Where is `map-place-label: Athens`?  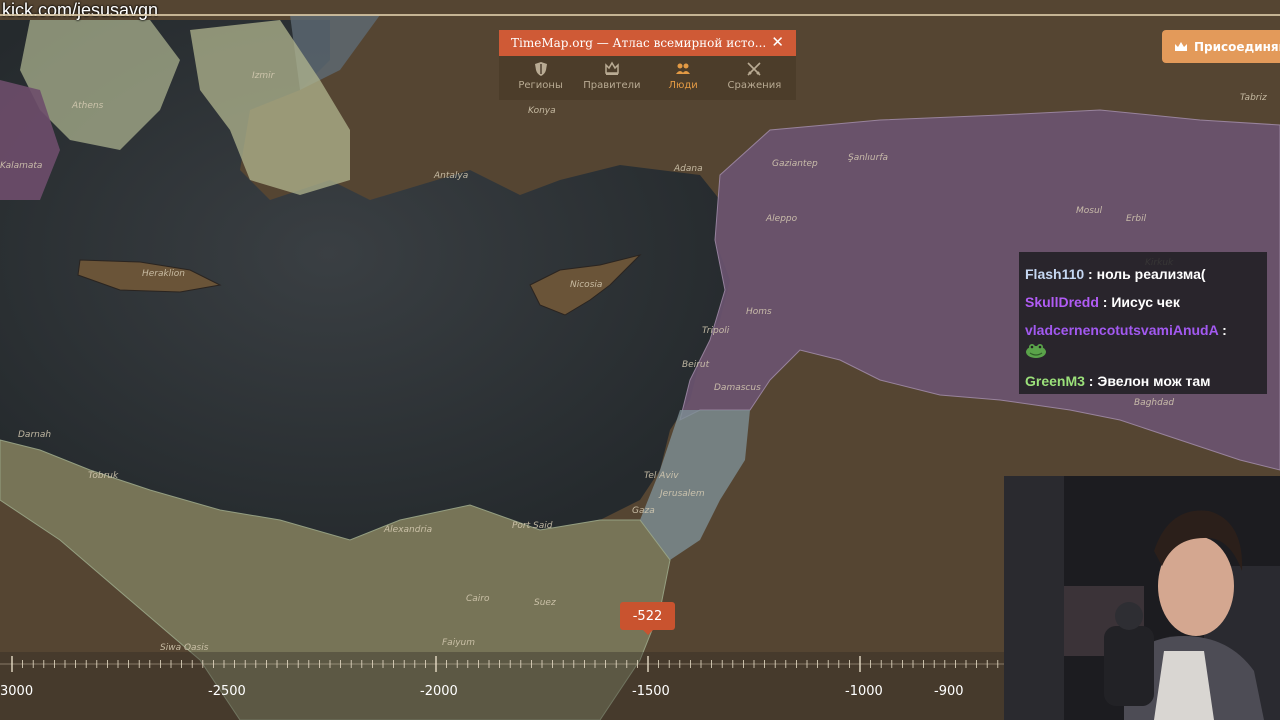 map-place-label: Athens is located at coordinates (87, 106).